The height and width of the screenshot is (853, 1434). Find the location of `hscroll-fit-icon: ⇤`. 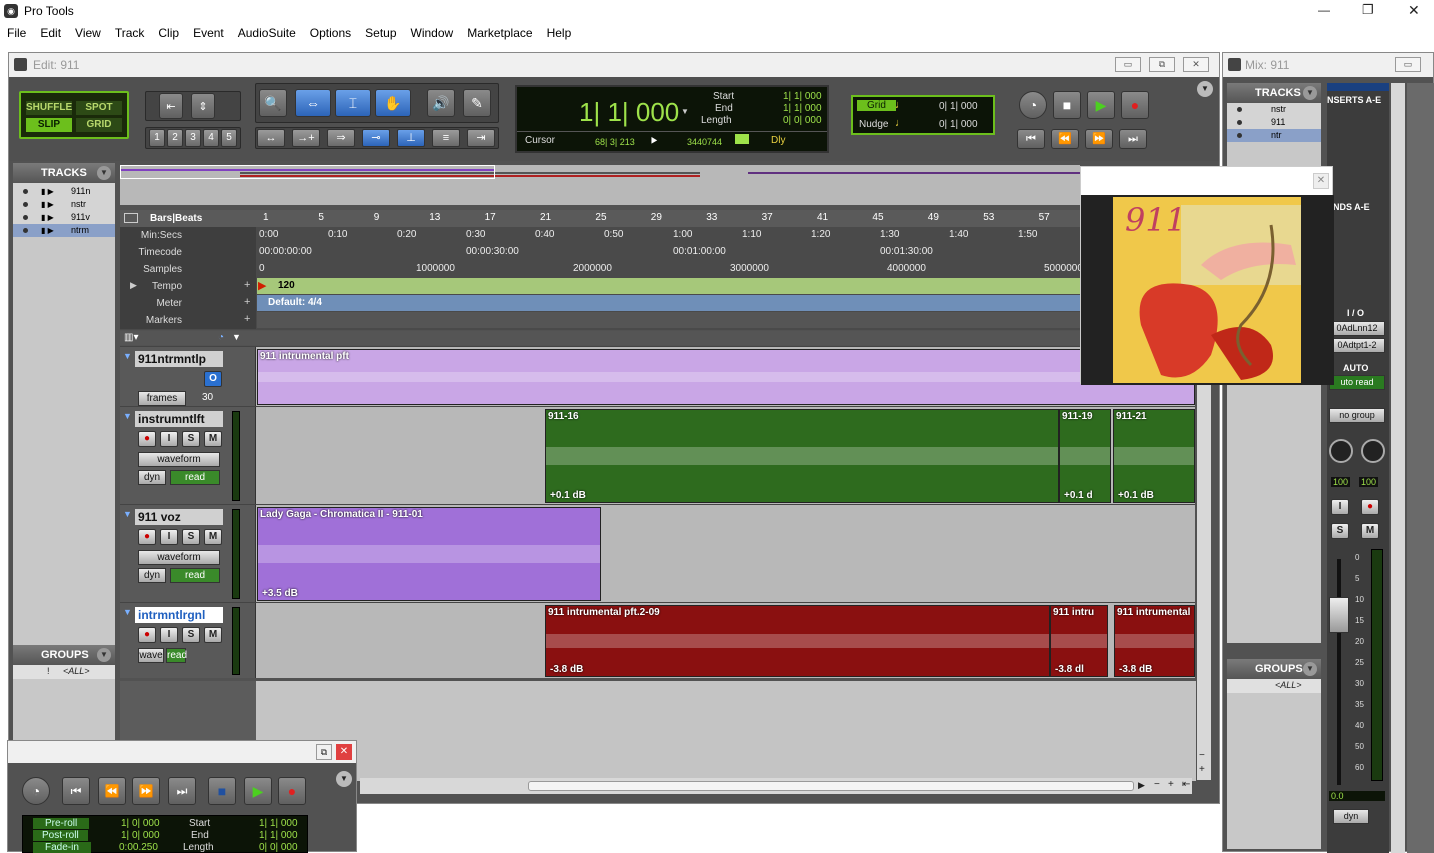

hscroll-fit-icon: ⇤ is located at coordinates (1186, 784).